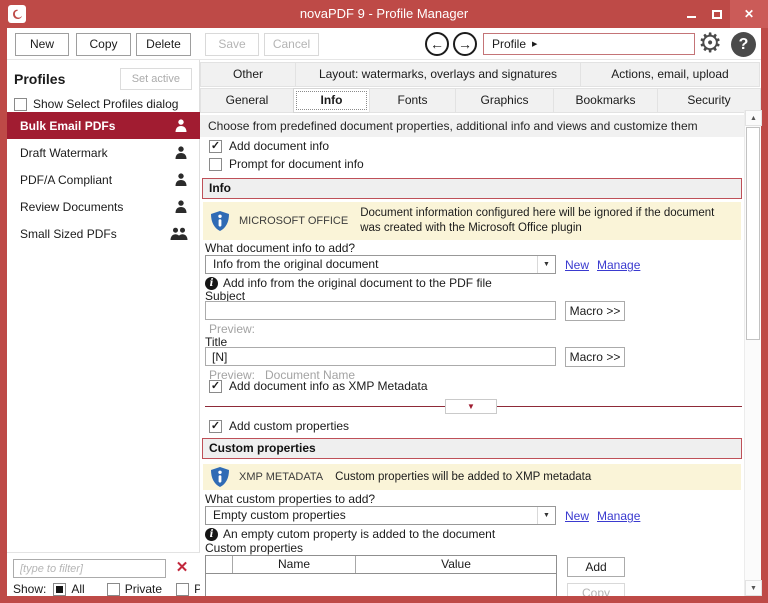 This screenshot has height=603, width=768. Describe the element at coordinates (670, 74) in the screenshot. I see `tab-actions: Actions, email, upload` at that location.